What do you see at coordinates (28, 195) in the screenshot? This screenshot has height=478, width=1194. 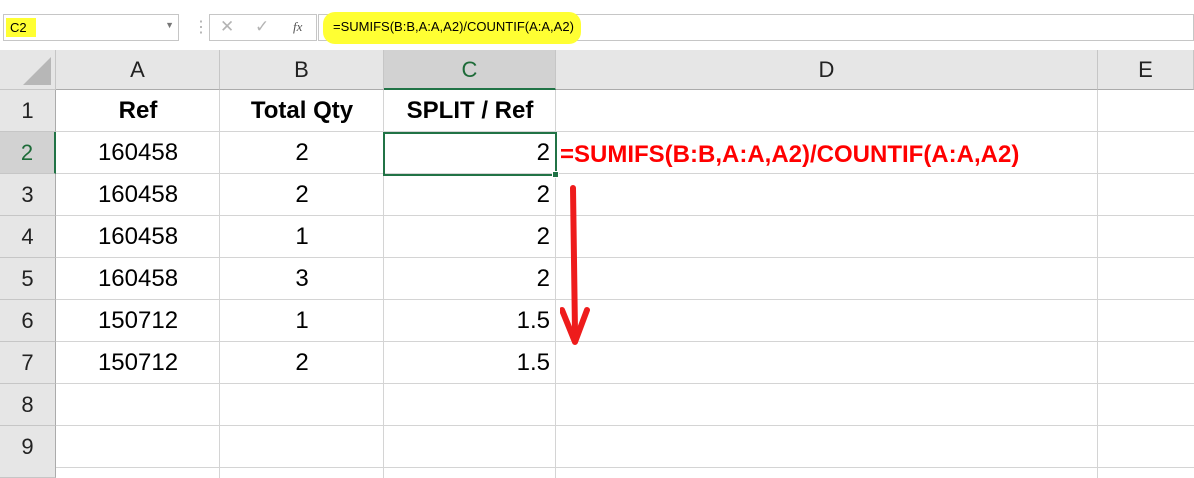 I see `row-header-3: 3` at bounding box center [28, 195].